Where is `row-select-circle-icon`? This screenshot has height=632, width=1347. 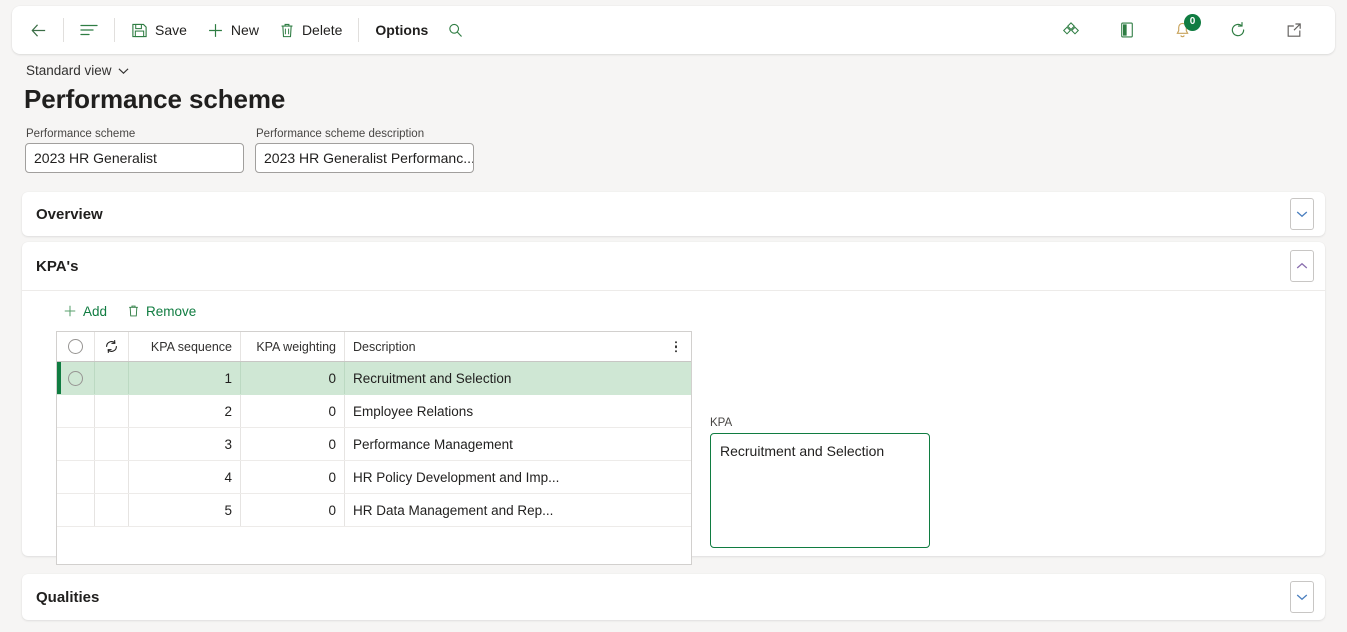
row-select-circle-icon is located at coordinates (75, 378).